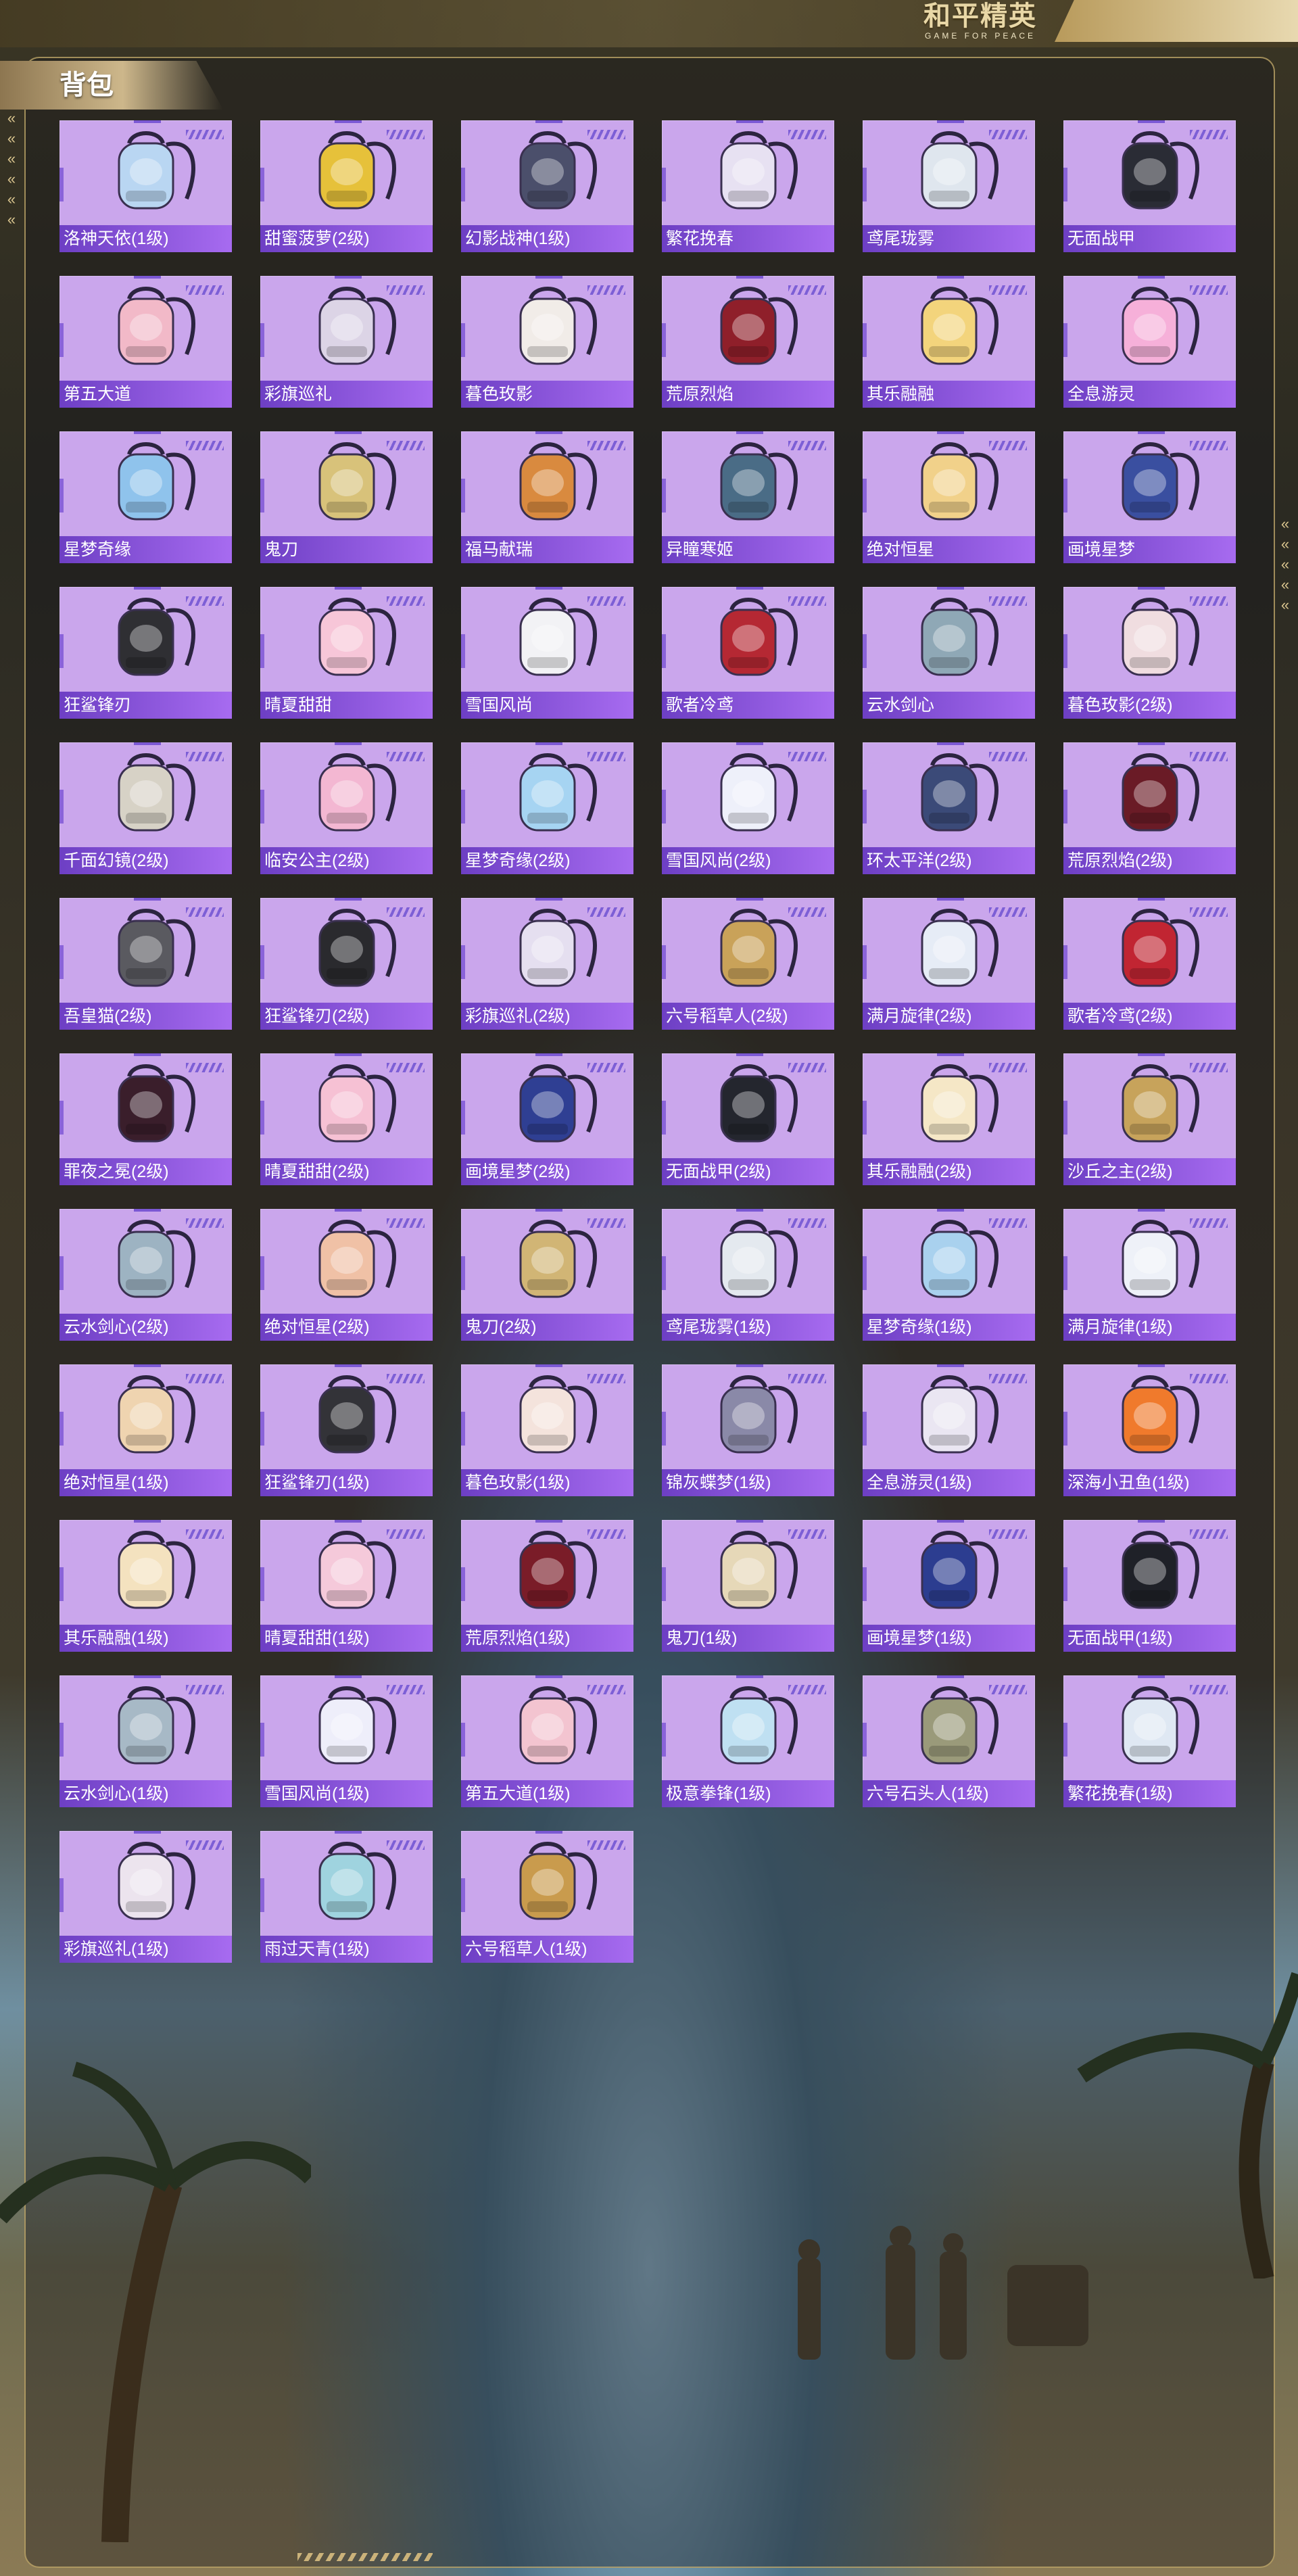 This screenshot has height=2576, width=1298. I want to click on backpack-card: 星梦奇缘(1级), so click(949, 1275).